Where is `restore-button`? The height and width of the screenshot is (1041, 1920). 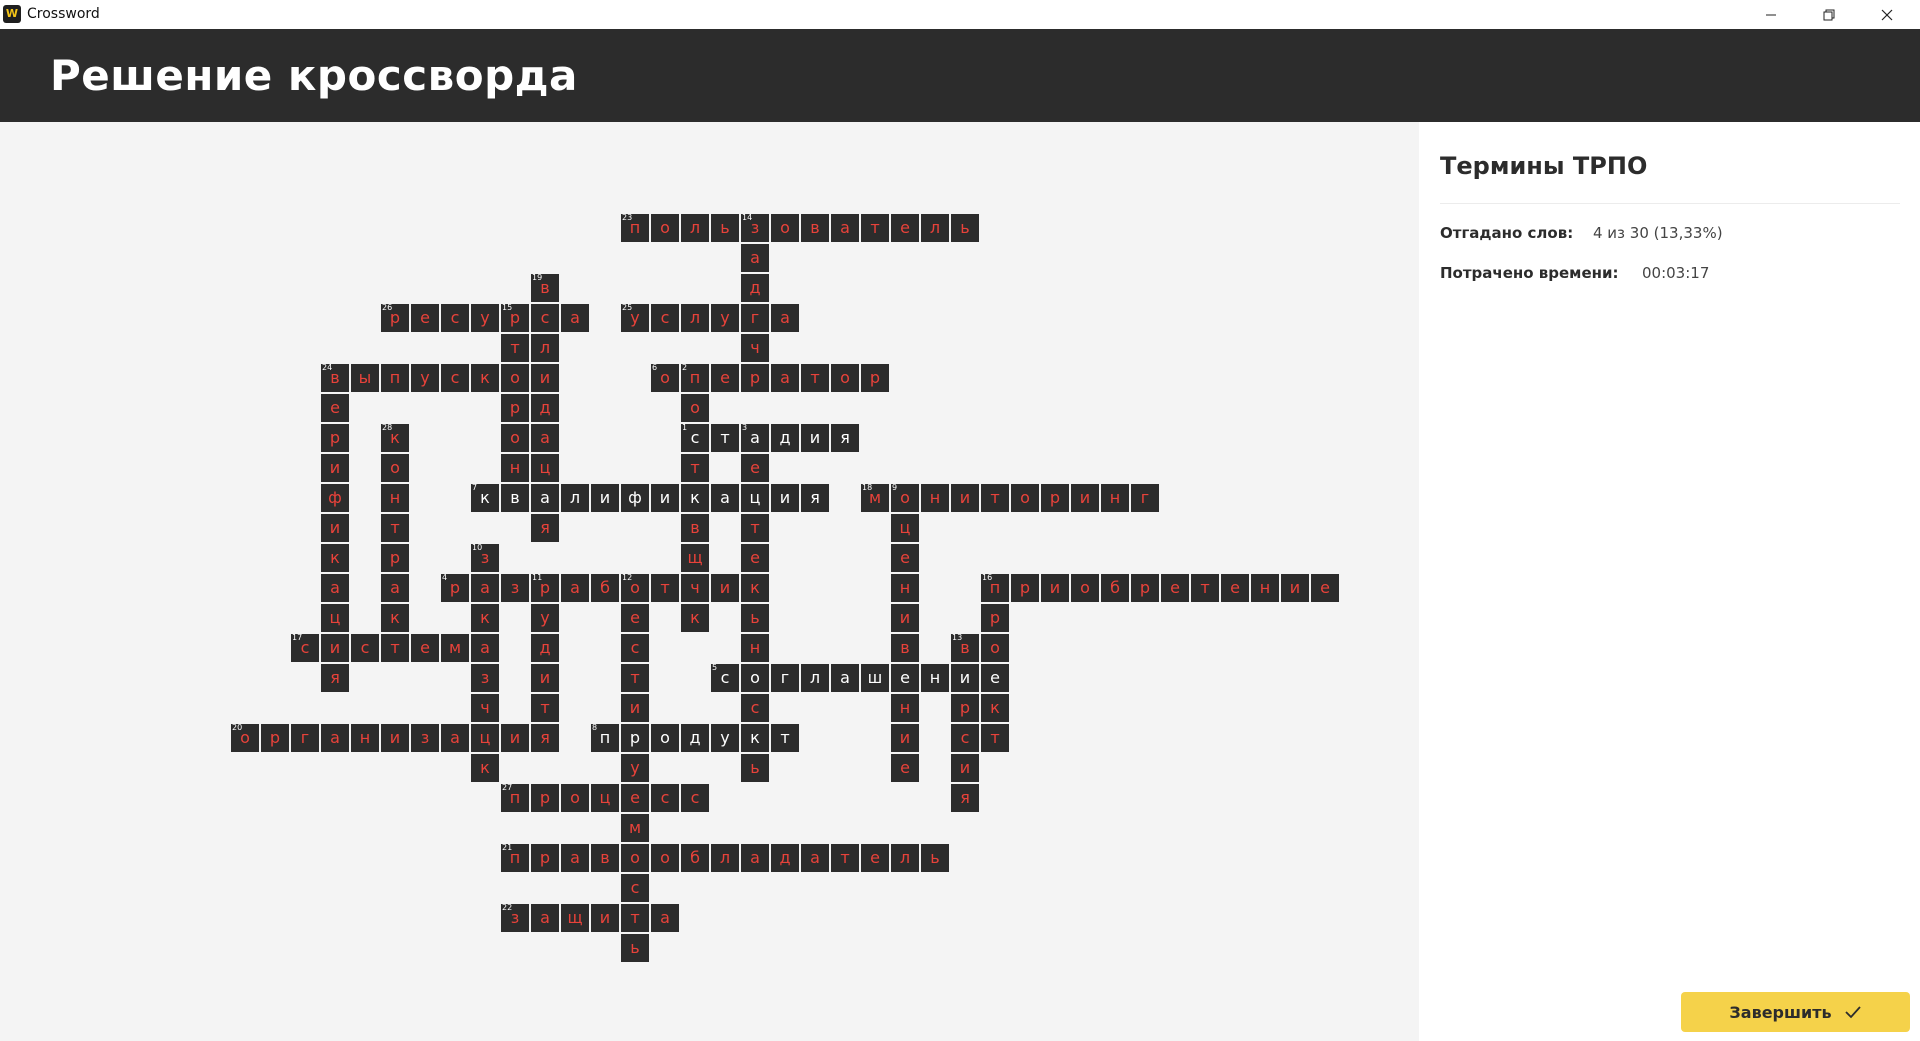 restore-button is located at coordinates (1829, 14).